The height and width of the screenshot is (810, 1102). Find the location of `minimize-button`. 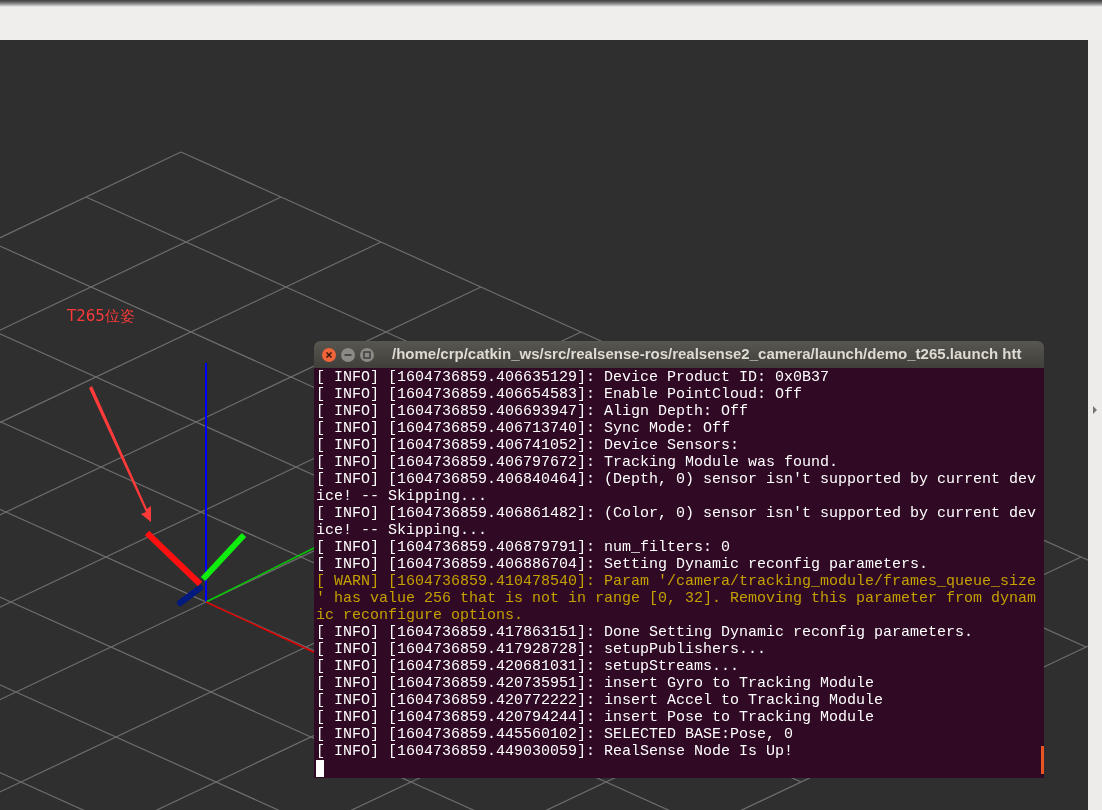

minimize-button is located at coordinates (348, 354).